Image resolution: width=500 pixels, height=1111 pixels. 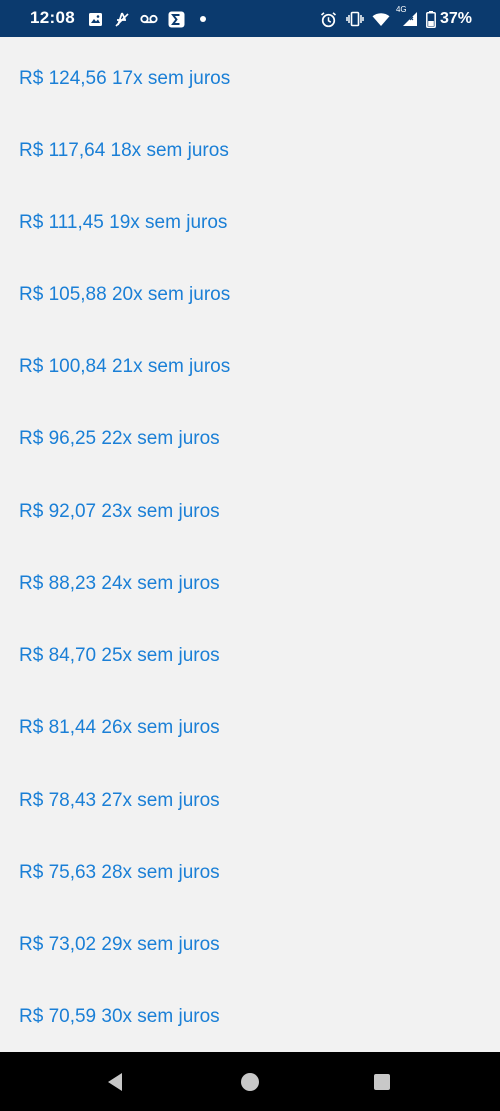 I want to click on installment-option-25x: R$ 84,70 25x sem juros, so click(x=119, y=656).